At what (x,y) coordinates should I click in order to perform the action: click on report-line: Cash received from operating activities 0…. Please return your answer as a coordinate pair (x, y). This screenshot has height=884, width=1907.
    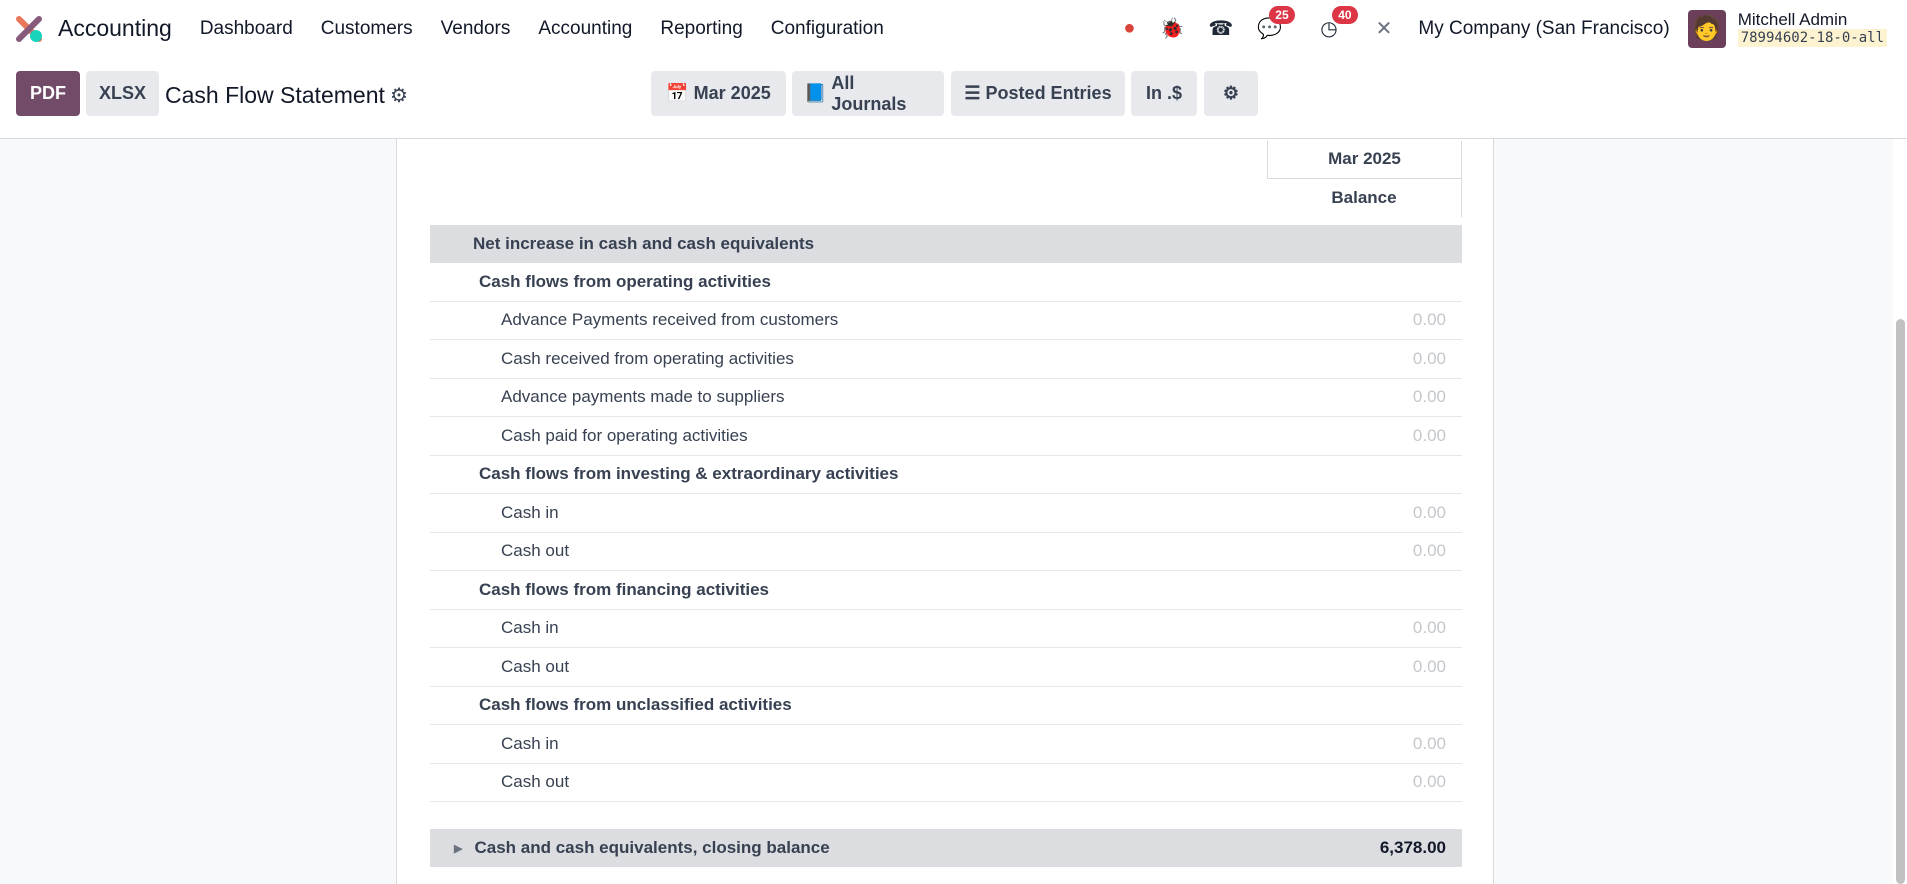
    Looking at the image, I should click on (946, 359).